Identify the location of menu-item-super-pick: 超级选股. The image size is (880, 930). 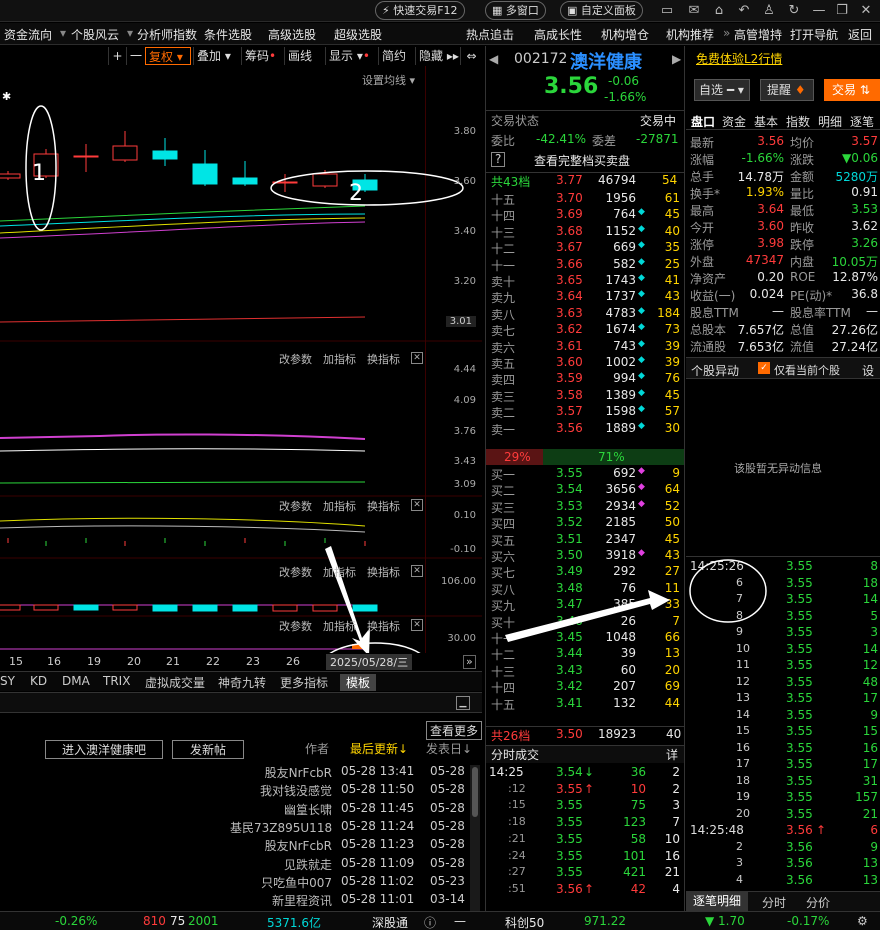
(358, 34).